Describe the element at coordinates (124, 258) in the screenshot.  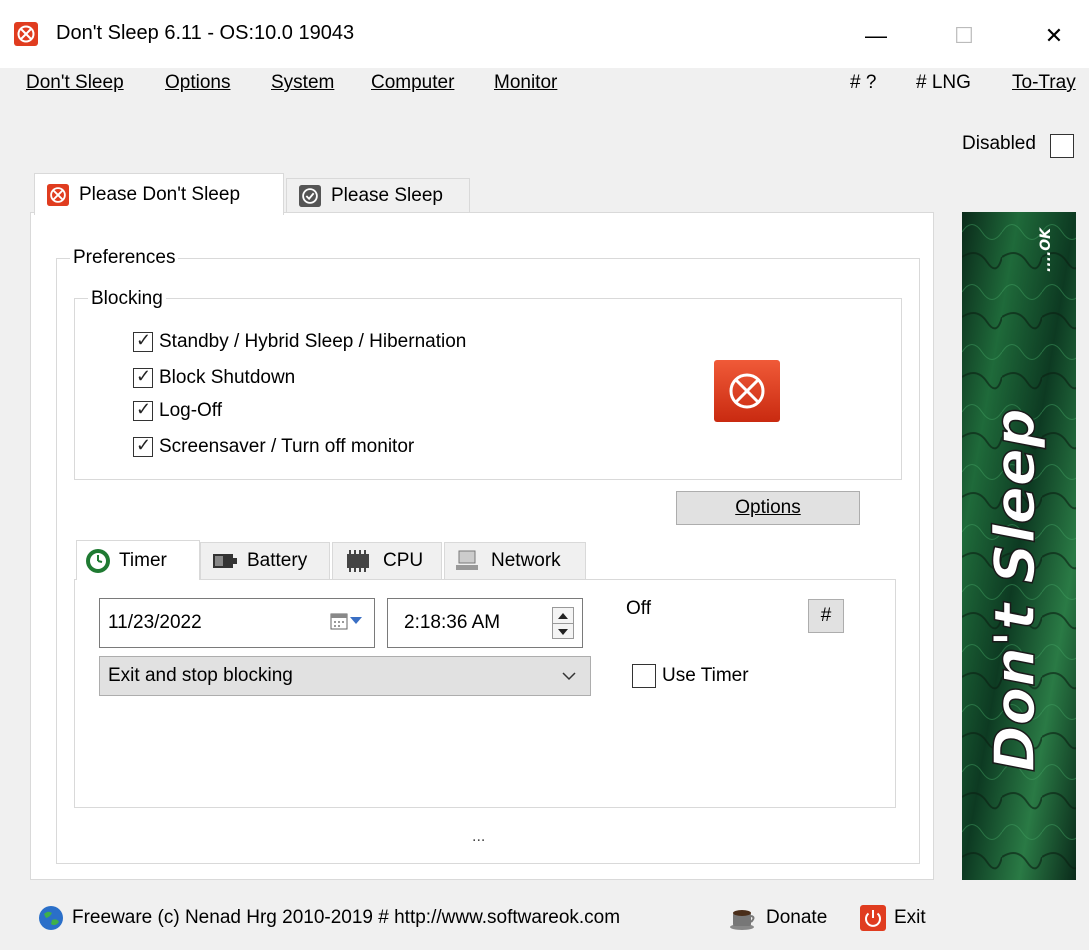
I see `preferences-title: Preferences` at that location.